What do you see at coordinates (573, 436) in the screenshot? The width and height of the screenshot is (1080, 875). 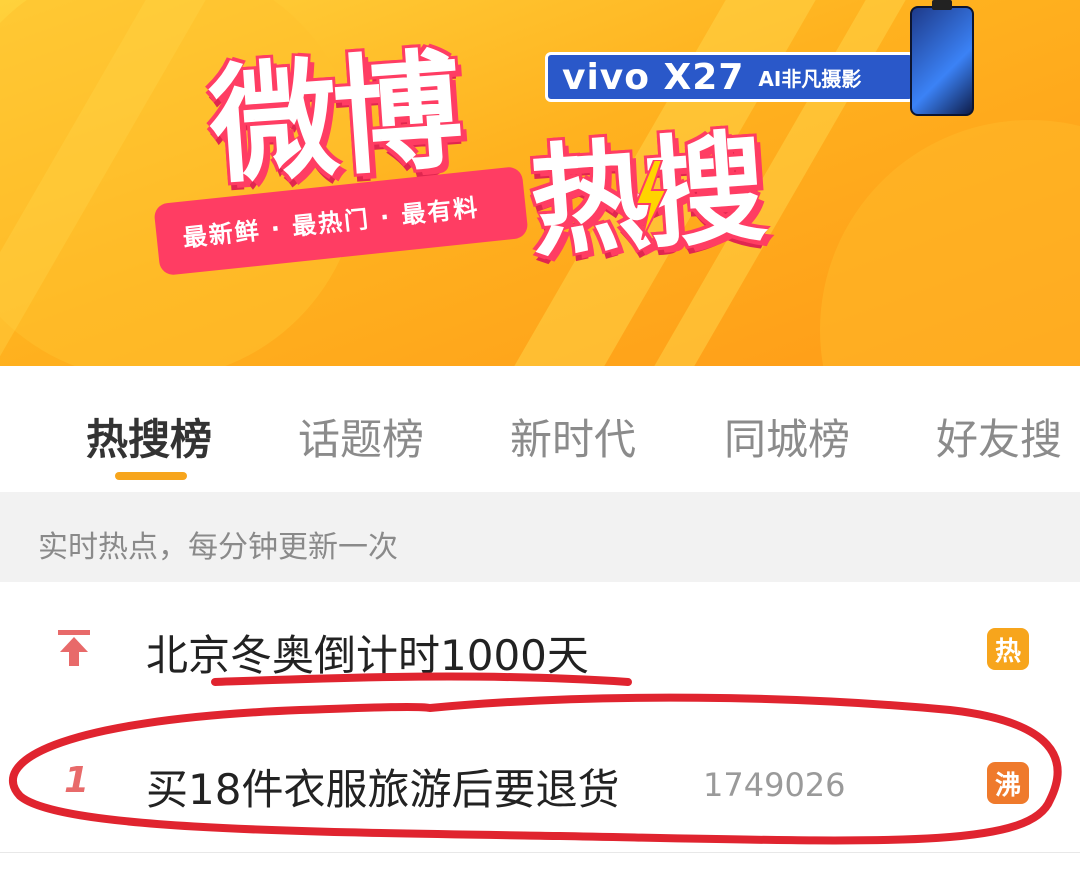 I see `tab-new-era: 新时代` at bounding box center [573, 436].